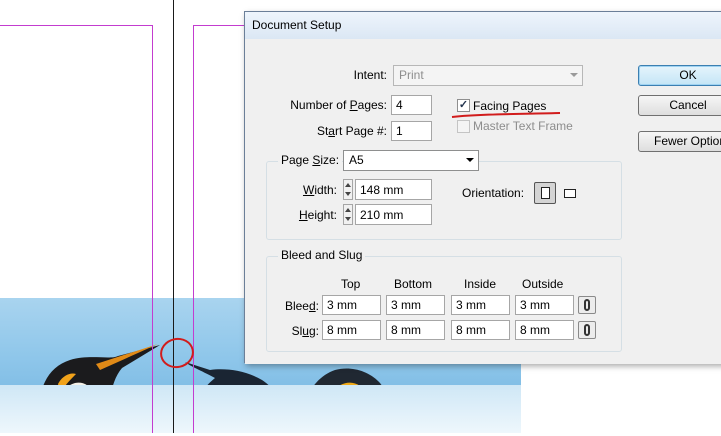 The image size is (721, 436). I want to click on bleed-bottom-input, so click(415, 305).